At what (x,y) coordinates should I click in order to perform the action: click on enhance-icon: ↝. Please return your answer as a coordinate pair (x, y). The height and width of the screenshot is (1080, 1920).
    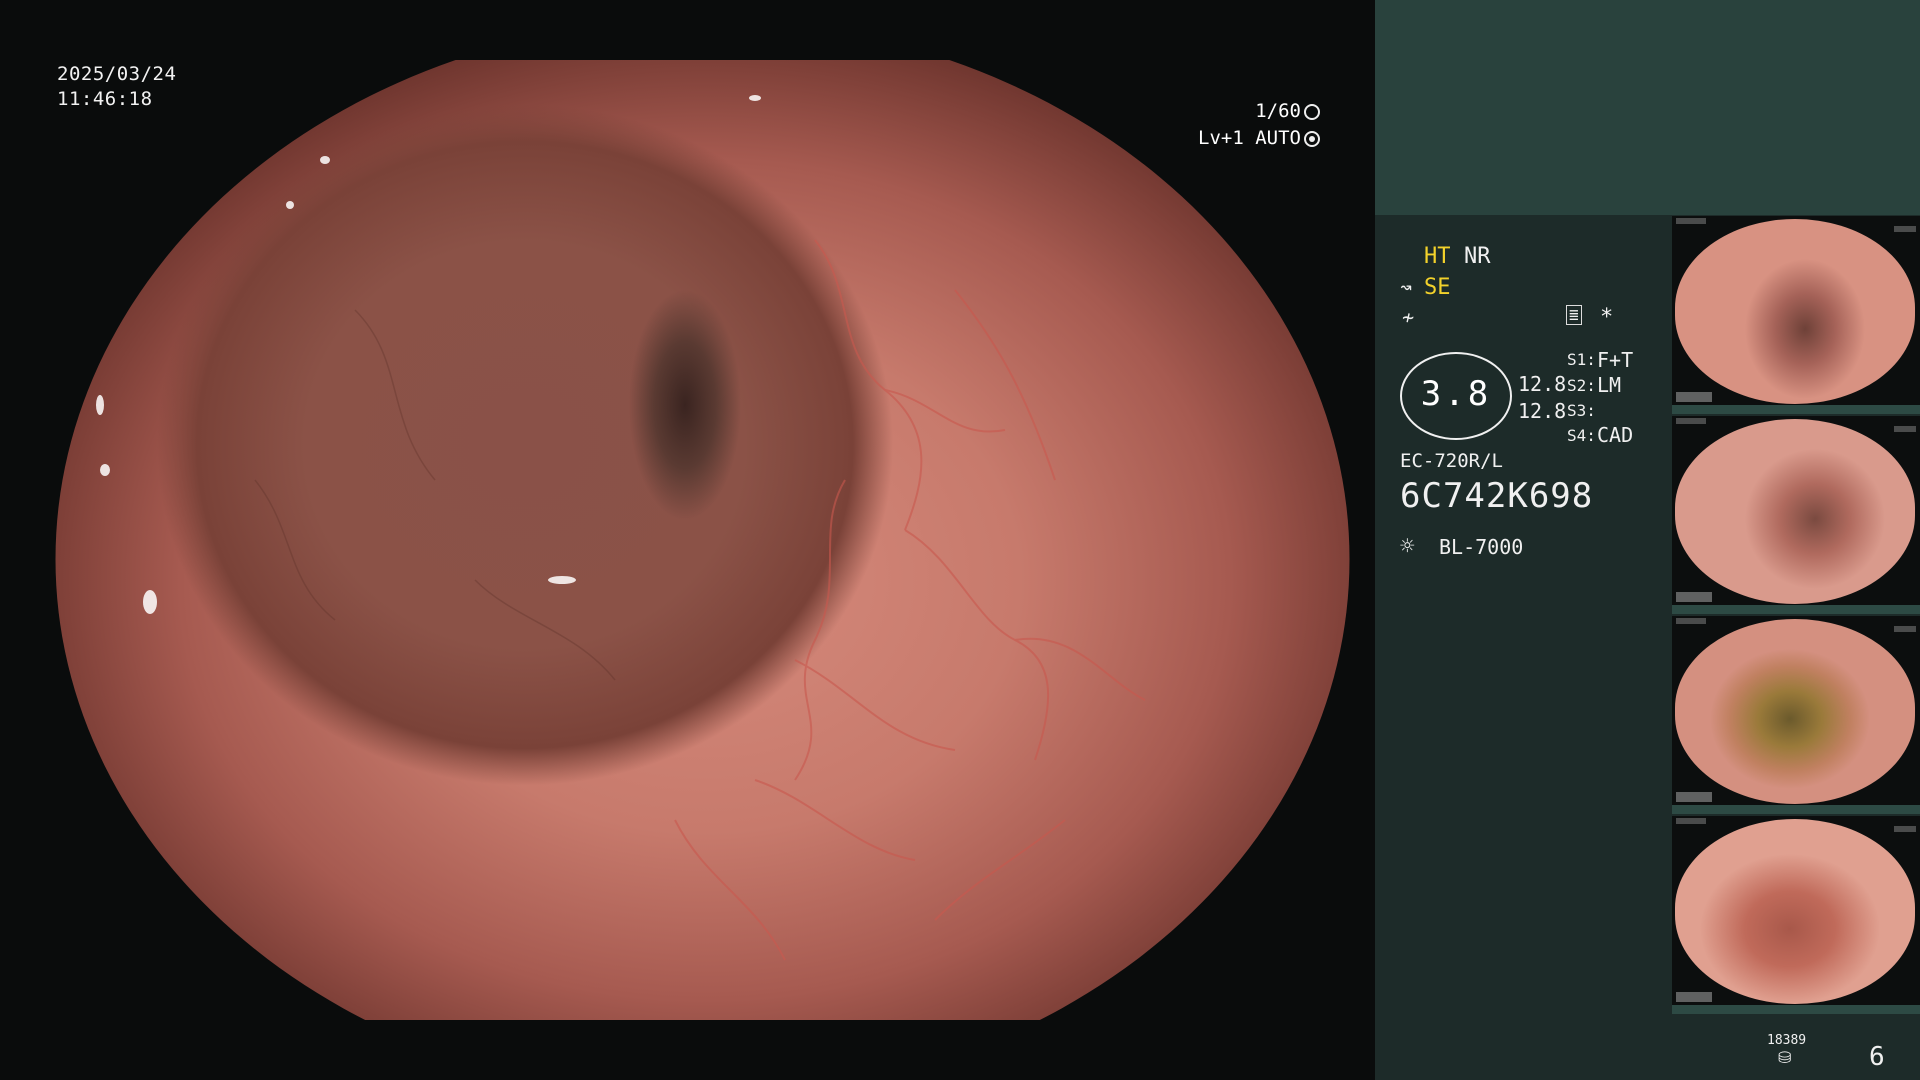
    Looking at the image, I should click on (1406, 287).